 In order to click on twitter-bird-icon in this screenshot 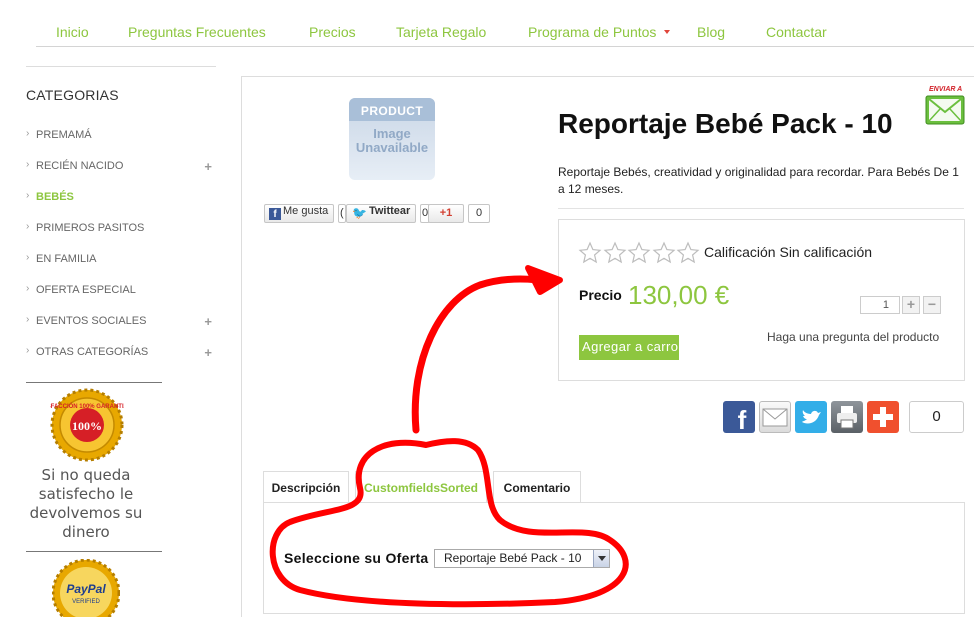, I will do `click(811, 417)`.